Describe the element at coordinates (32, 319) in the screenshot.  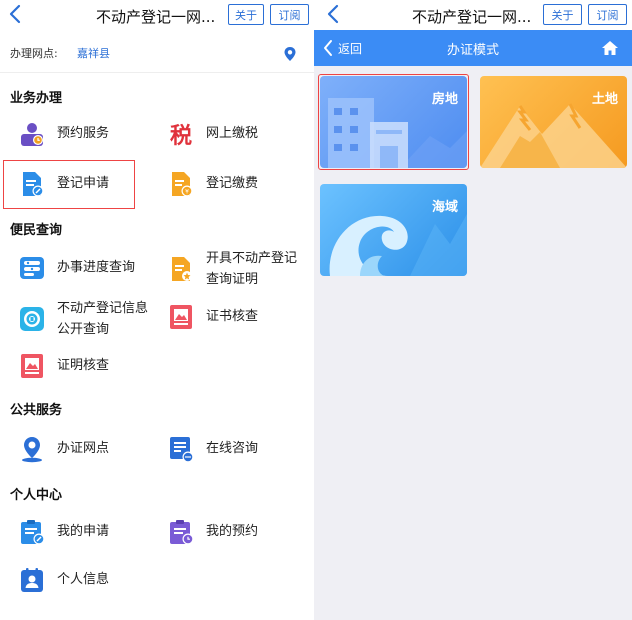
I see `public-info-query-icon` at that location.